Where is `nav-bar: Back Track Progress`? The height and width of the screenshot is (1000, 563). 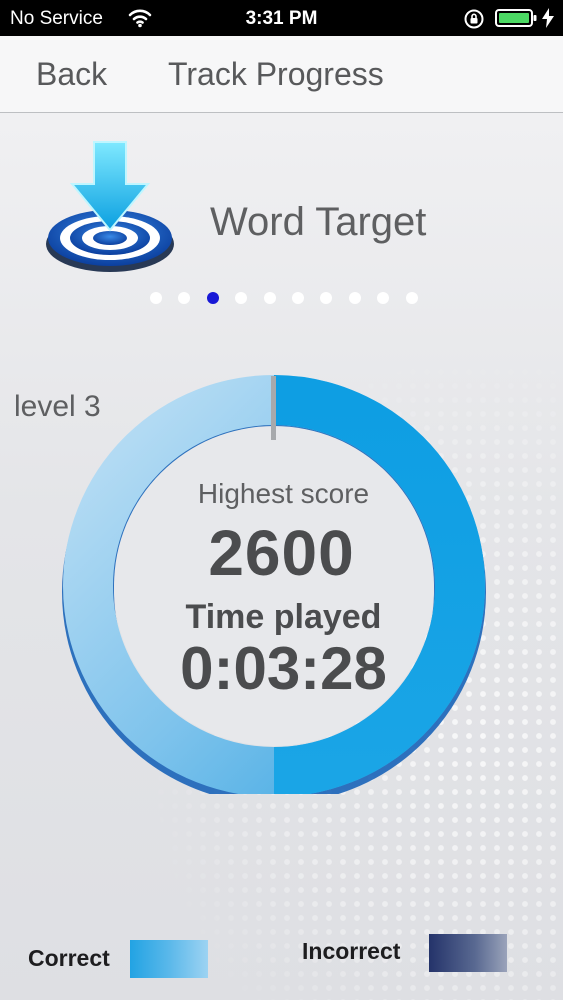 nav-bar: Back Track Progress is located at coordinates (281, 74).